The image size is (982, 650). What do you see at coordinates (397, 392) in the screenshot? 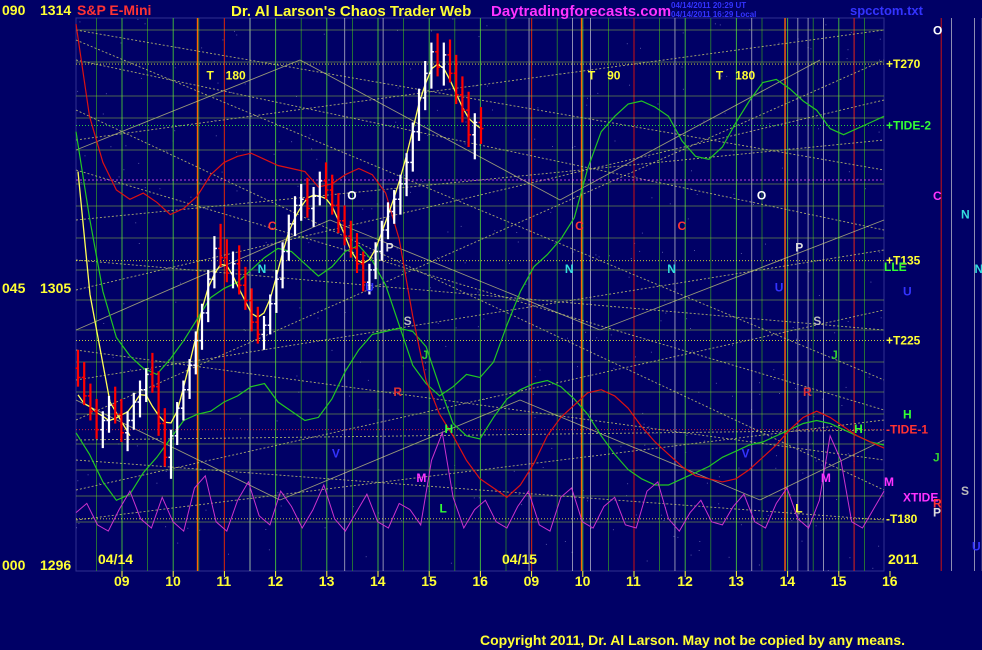
I see `planet-marker: R` at bounding box center [397, 392].